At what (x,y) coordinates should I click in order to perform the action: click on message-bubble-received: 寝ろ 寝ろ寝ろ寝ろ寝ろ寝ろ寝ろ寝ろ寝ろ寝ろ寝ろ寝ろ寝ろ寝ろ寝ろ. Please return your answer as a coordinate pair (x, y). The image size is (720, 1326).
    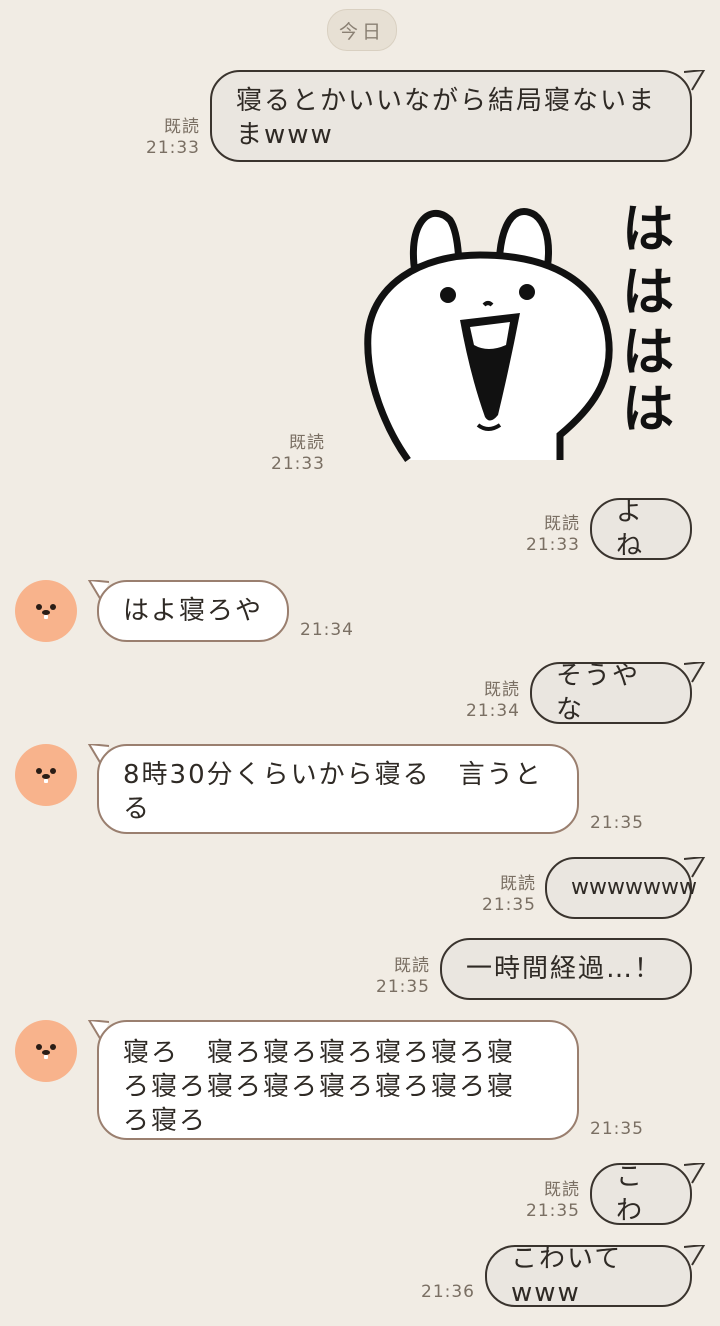
    Looking at the image, I should click on (338, 1080).